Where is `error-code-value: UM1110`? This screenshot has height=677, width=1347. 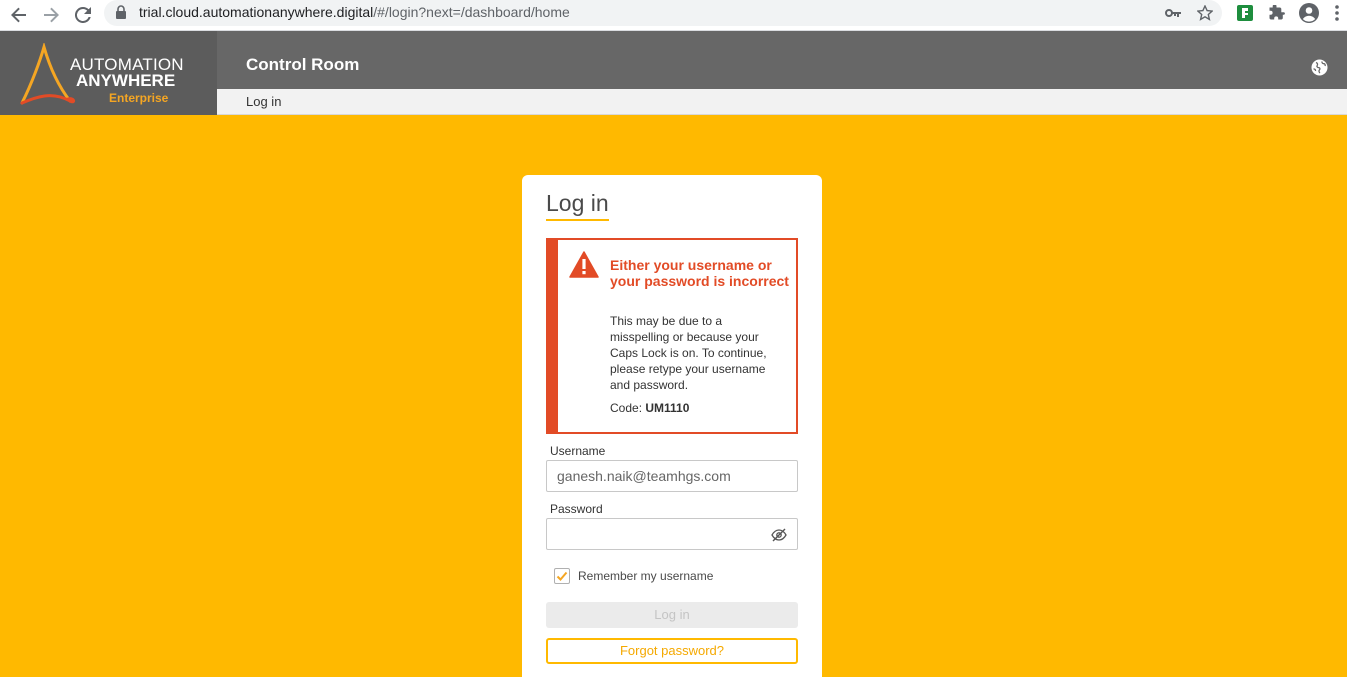
error-code-value: UM1110 is located at coordinates (667, 408).